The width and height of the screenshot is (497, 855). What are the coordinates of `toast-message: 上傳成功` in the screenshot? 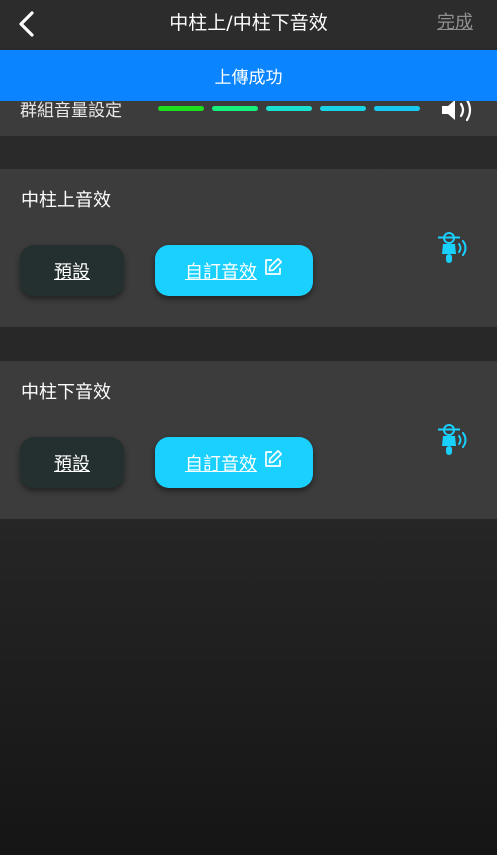 It's located at (248, 78).